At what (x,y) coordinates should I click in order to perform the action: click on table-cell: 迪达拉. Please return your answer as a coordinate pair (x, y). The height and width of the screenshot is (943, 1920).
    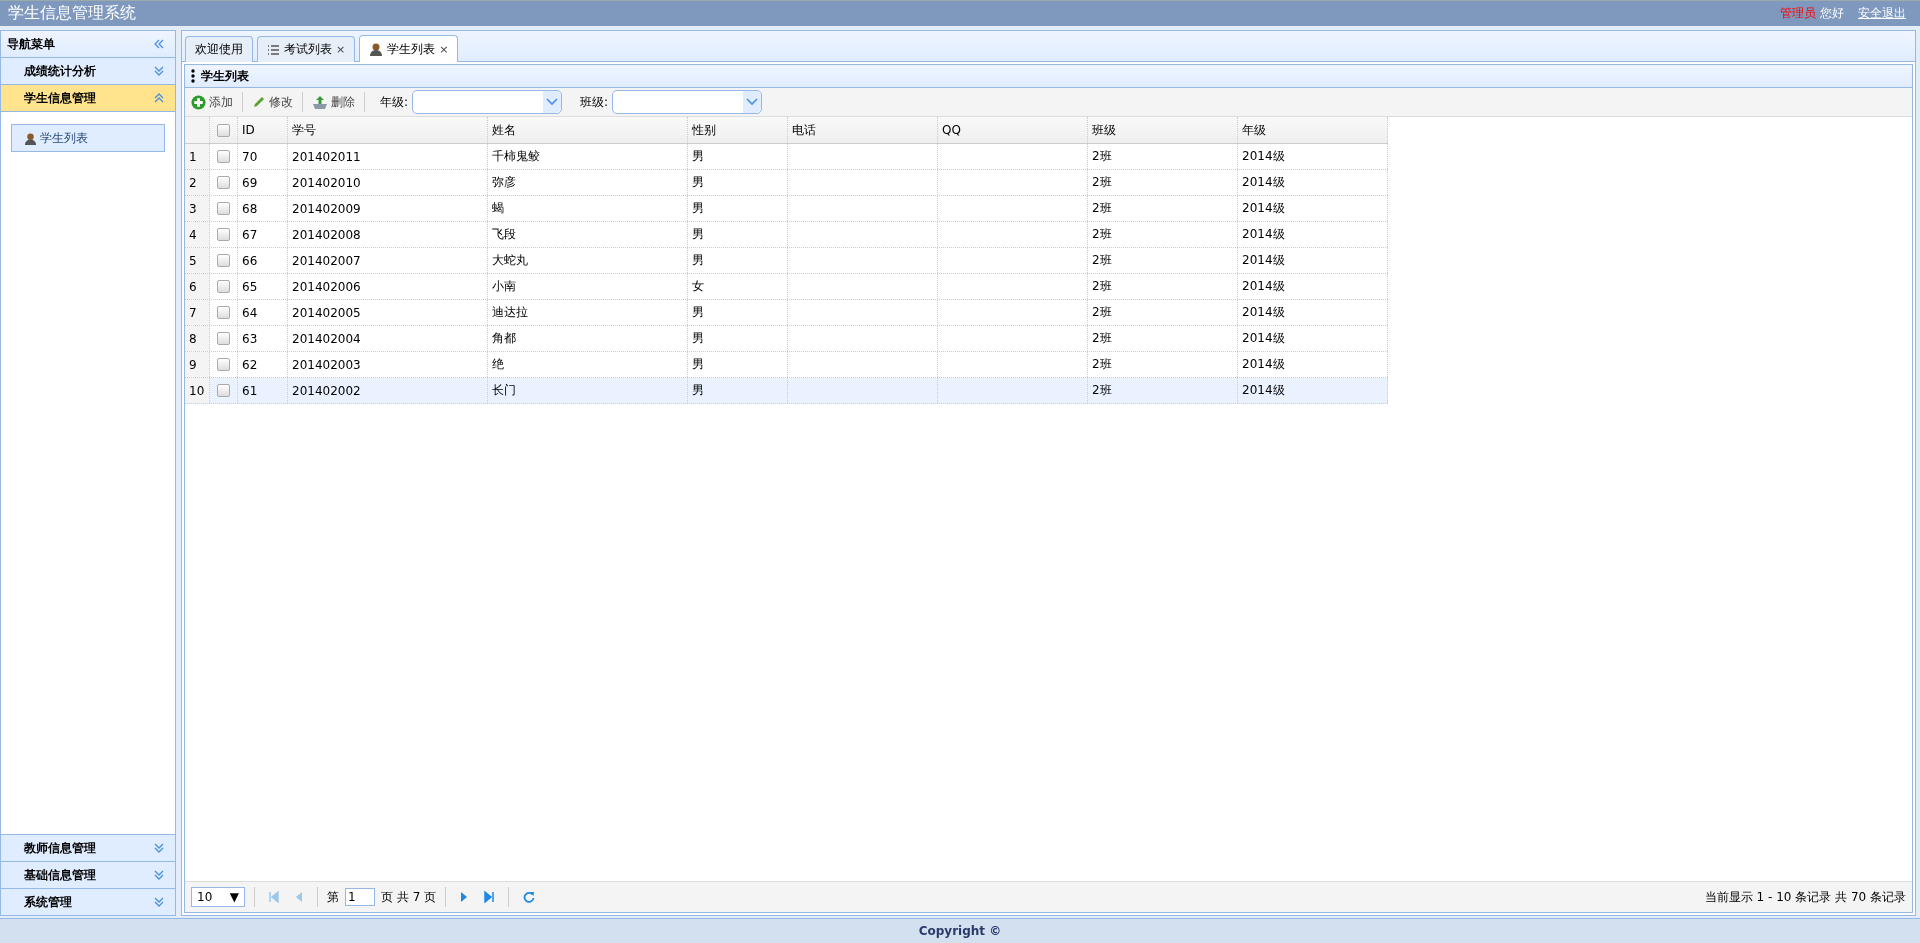
    Looking at the image, I should click on (510, 312).